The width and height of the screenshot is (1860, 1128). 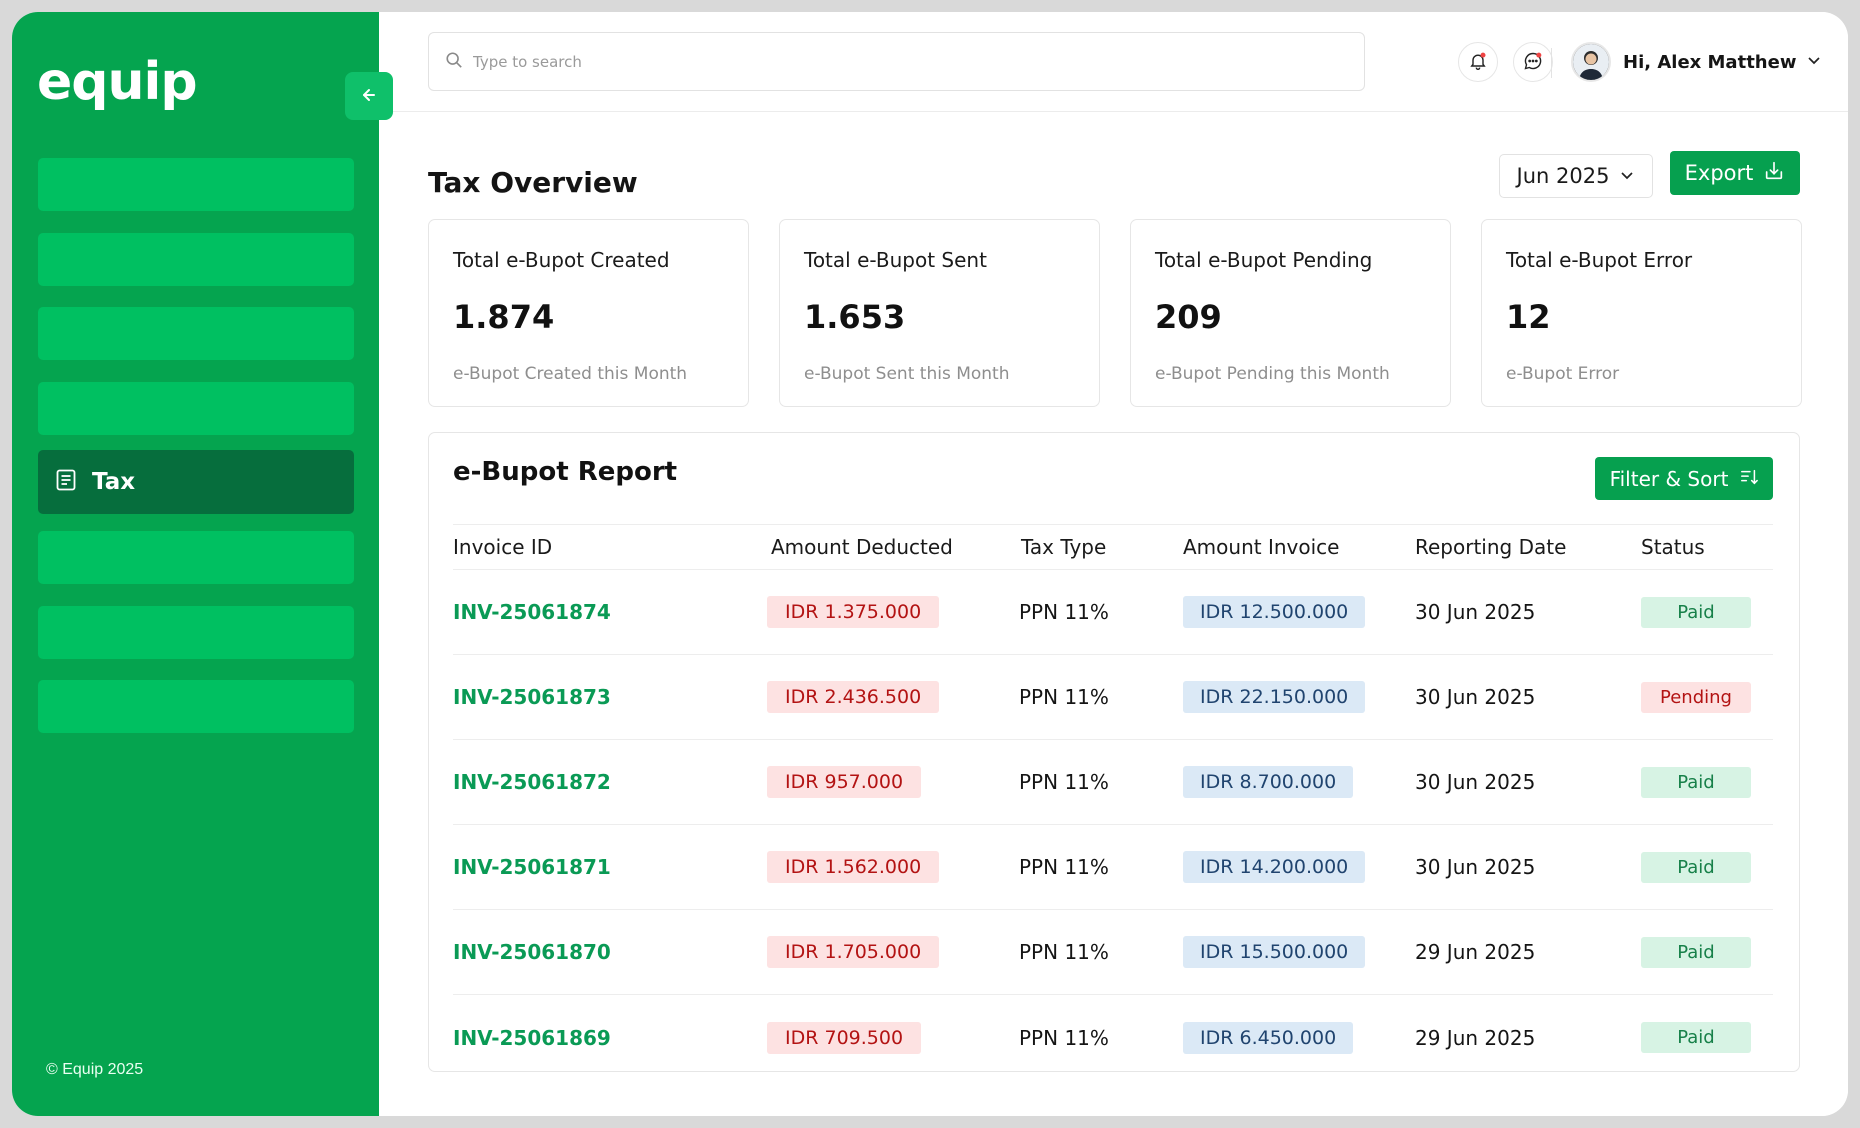 I want to click on stat-card-error: Total e-Bupot Error 12 e-Bupot Error, so click(x=1641, y=313).